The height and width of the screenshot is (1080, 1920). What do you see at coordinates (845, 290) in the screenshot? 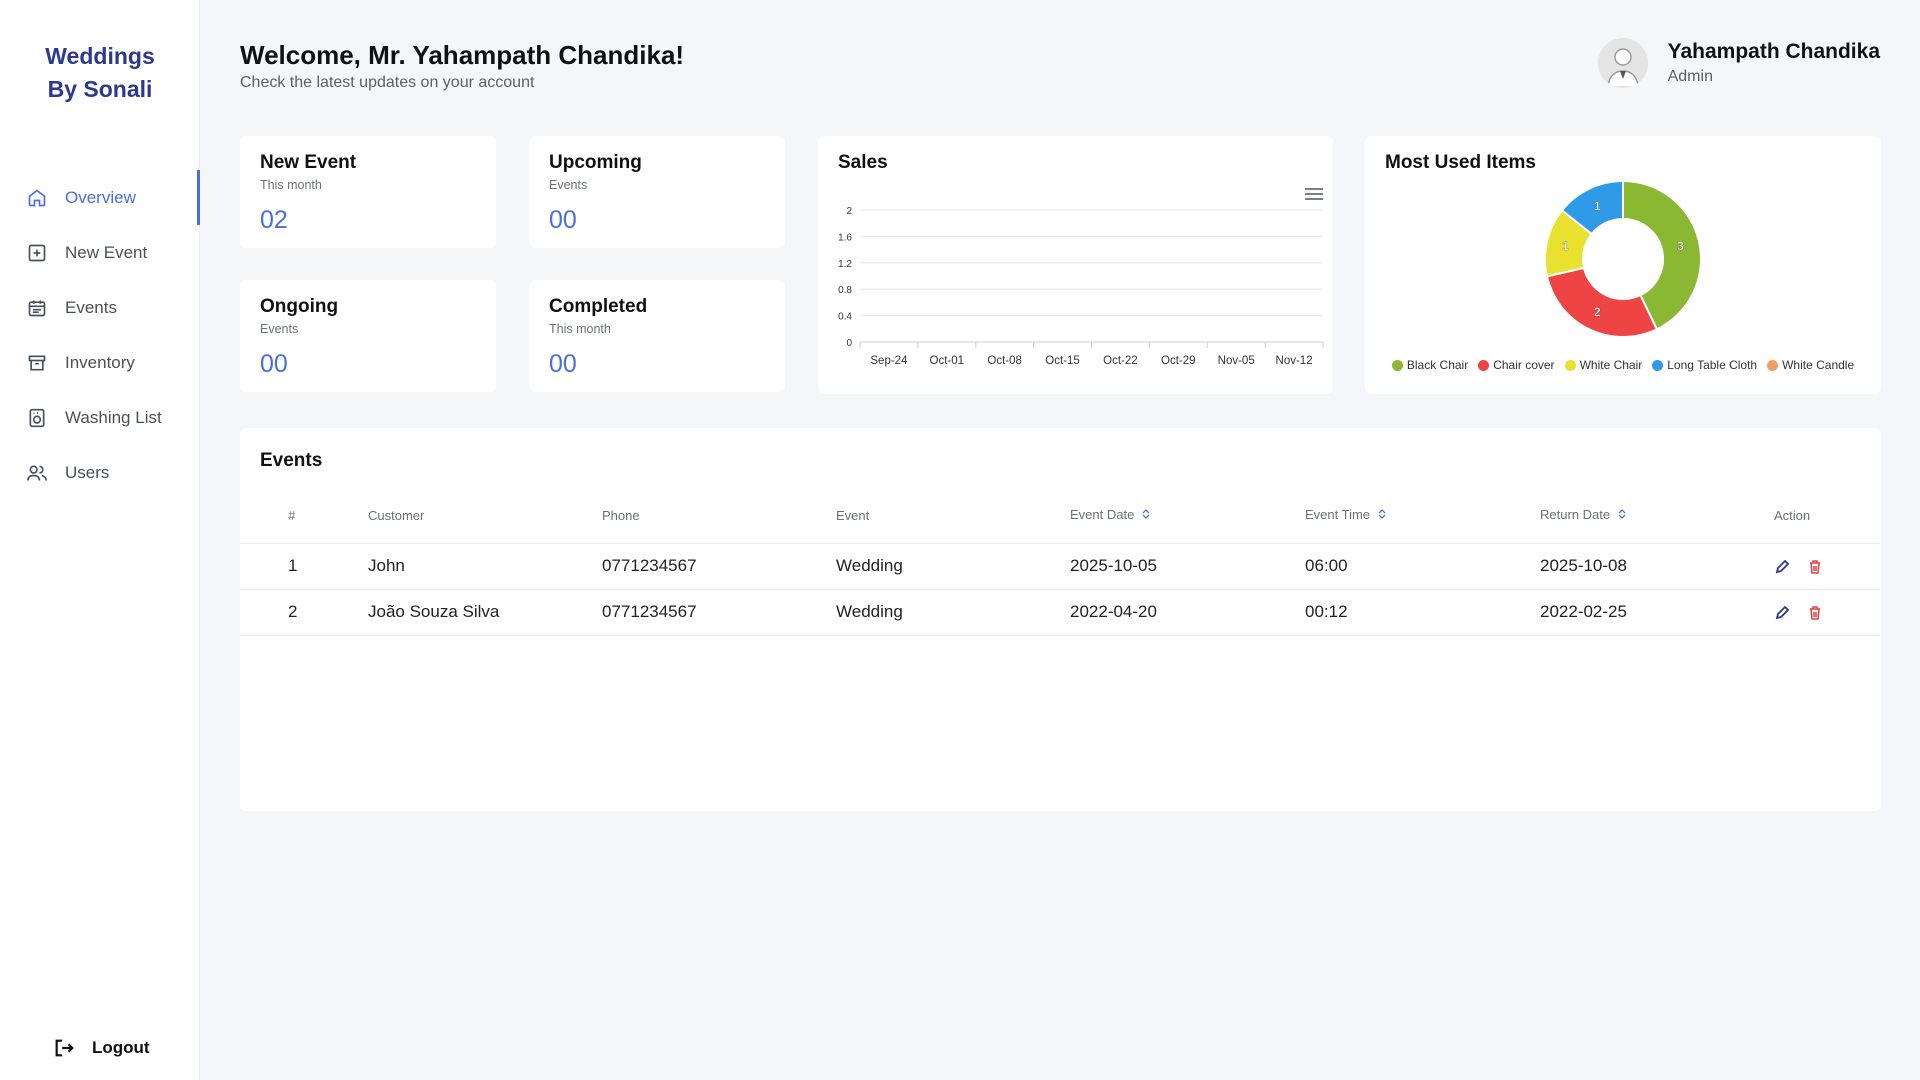
I see `y-tick-label: 0.8` at bounding box center [845, 290].